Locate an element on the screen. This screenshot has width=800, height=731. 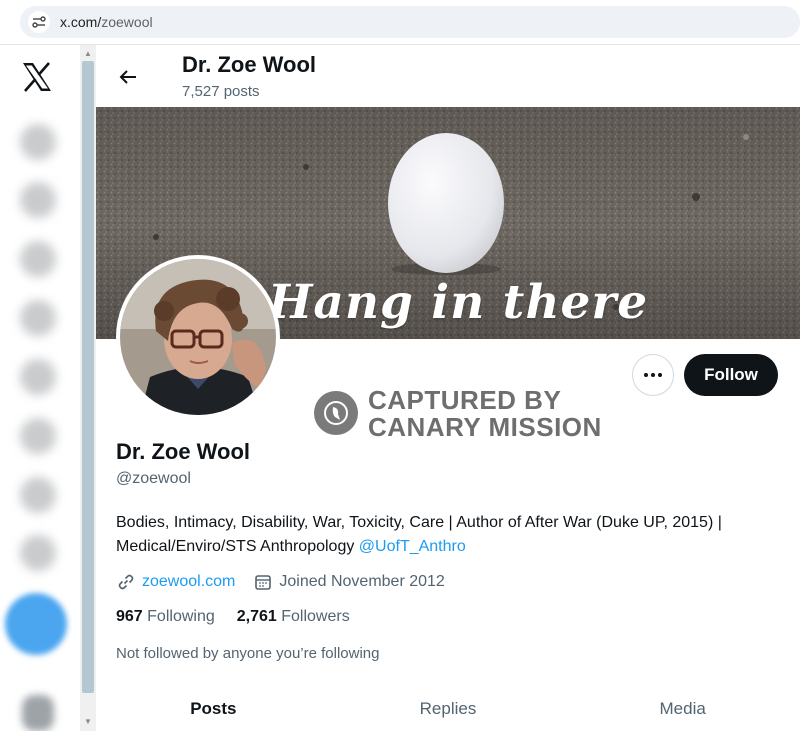
account-avatar is located at coordinates (38, 713).